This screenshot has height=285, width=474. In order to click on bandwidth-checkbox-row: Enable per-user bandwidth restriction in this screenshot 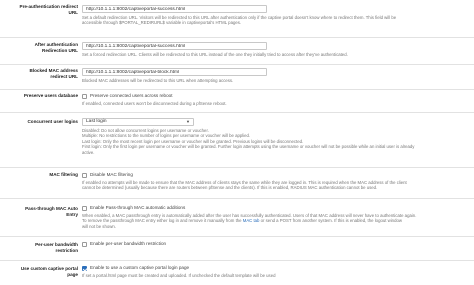, I will do `click(277, 244)`.